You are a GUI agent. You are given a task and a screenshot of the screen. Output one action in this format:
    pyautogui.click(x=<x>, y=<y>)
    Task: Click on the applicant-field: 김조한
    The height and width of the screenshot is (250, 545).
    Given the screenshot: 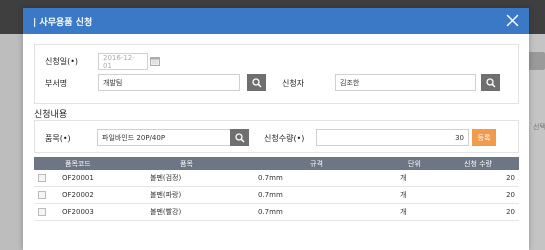 What is the action you would take?
    pyautogui.click(x=405, y=82)
    